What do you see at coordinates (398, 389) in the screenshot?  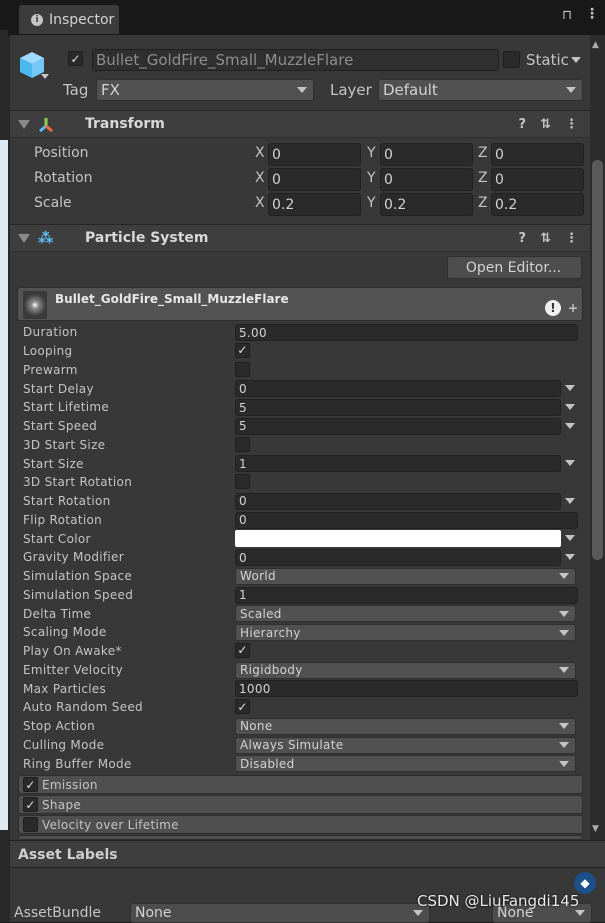 I see `start-delay-input: 0` at bounding box center [398, 389].